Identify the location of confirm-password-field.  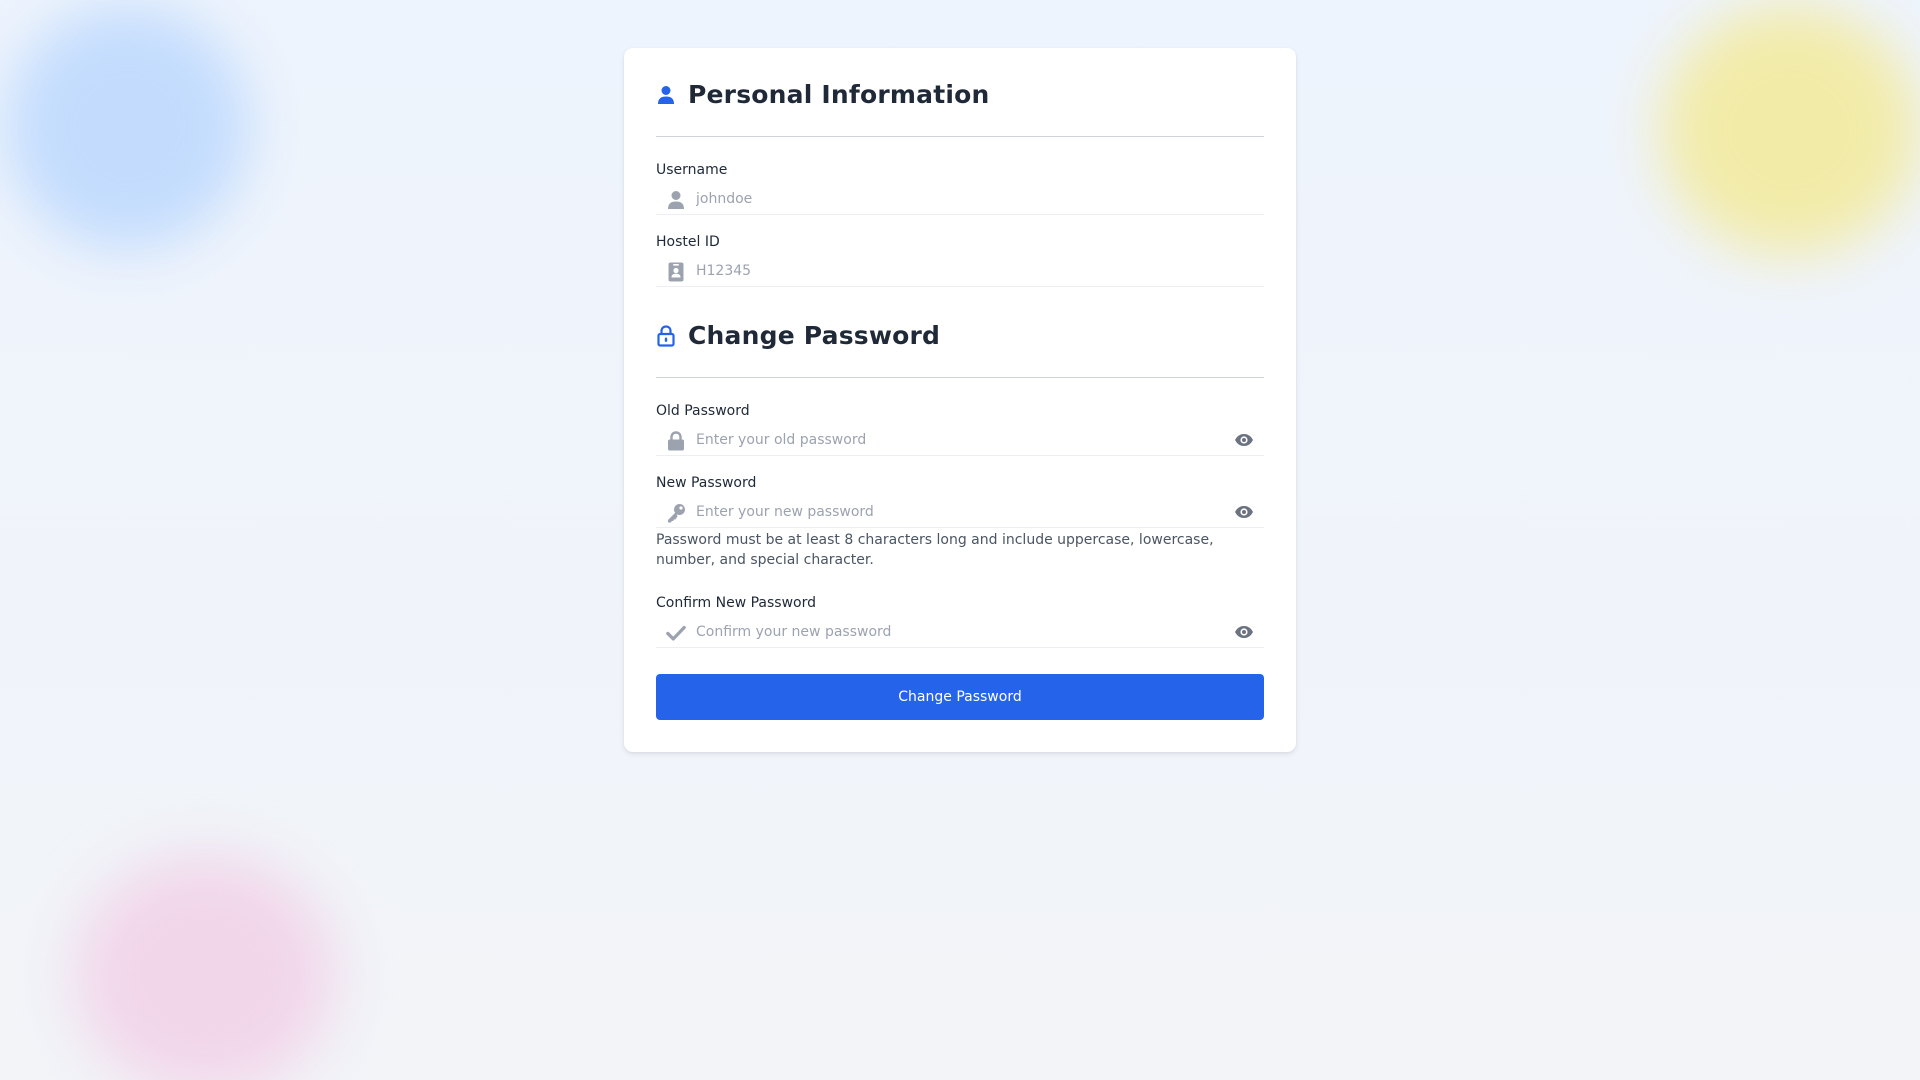
(960, 632).